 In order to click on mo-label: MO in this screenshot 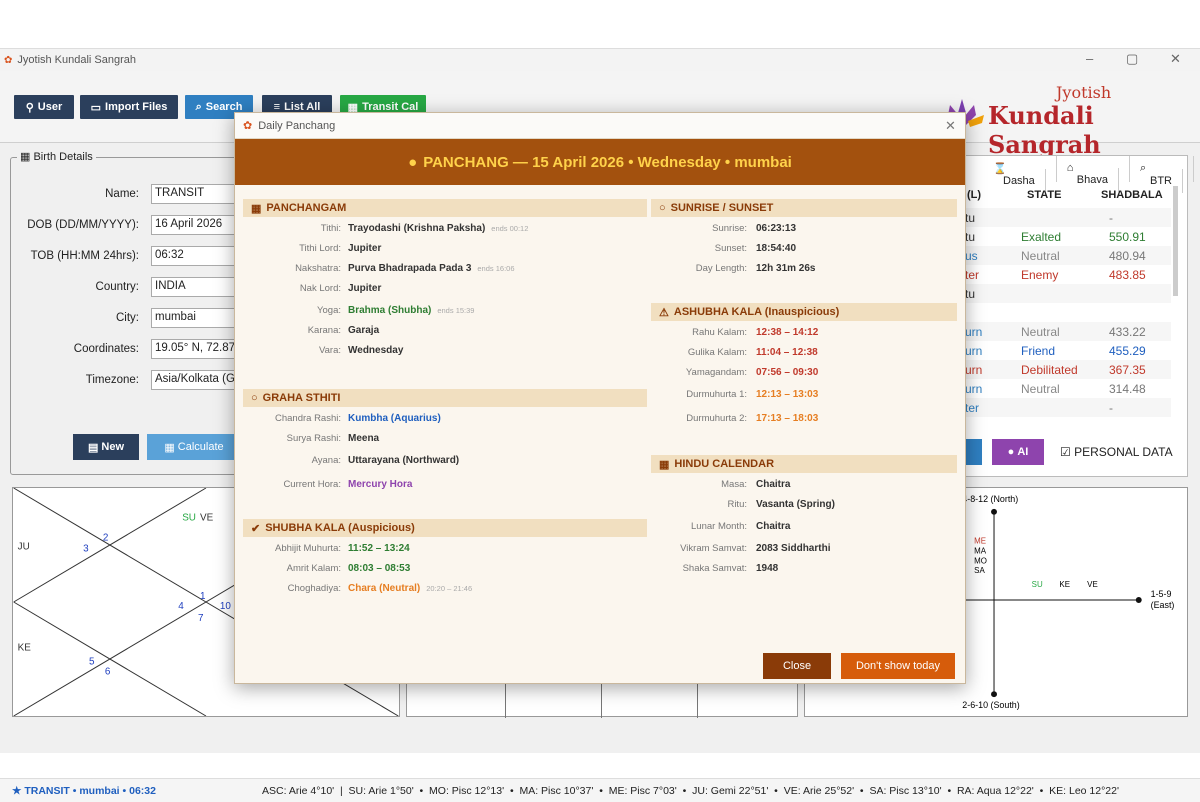, I will do `click(980, 560)`.